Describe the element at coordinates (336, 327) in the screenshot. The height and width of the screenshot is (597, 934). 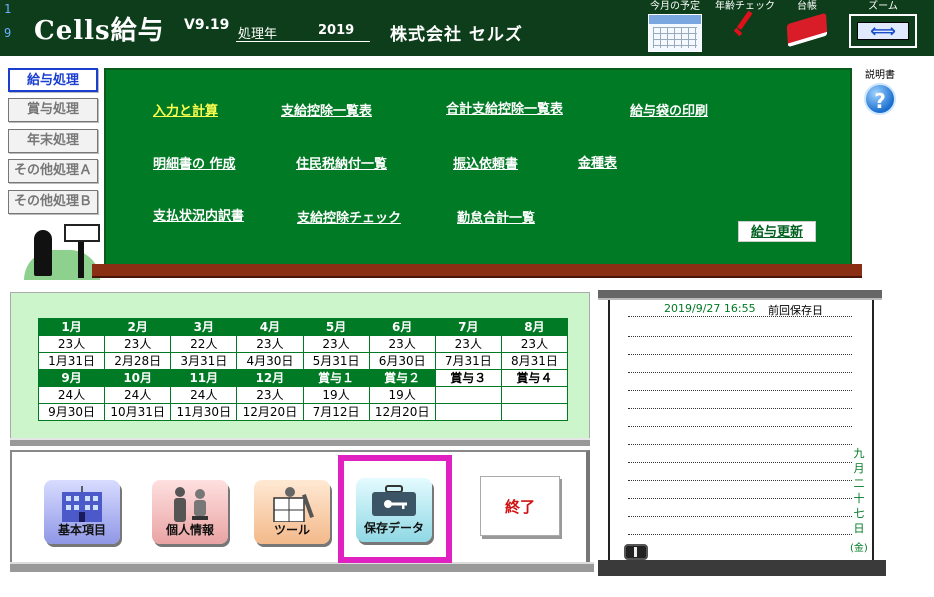
I see `month-cell: 5月` at that location.